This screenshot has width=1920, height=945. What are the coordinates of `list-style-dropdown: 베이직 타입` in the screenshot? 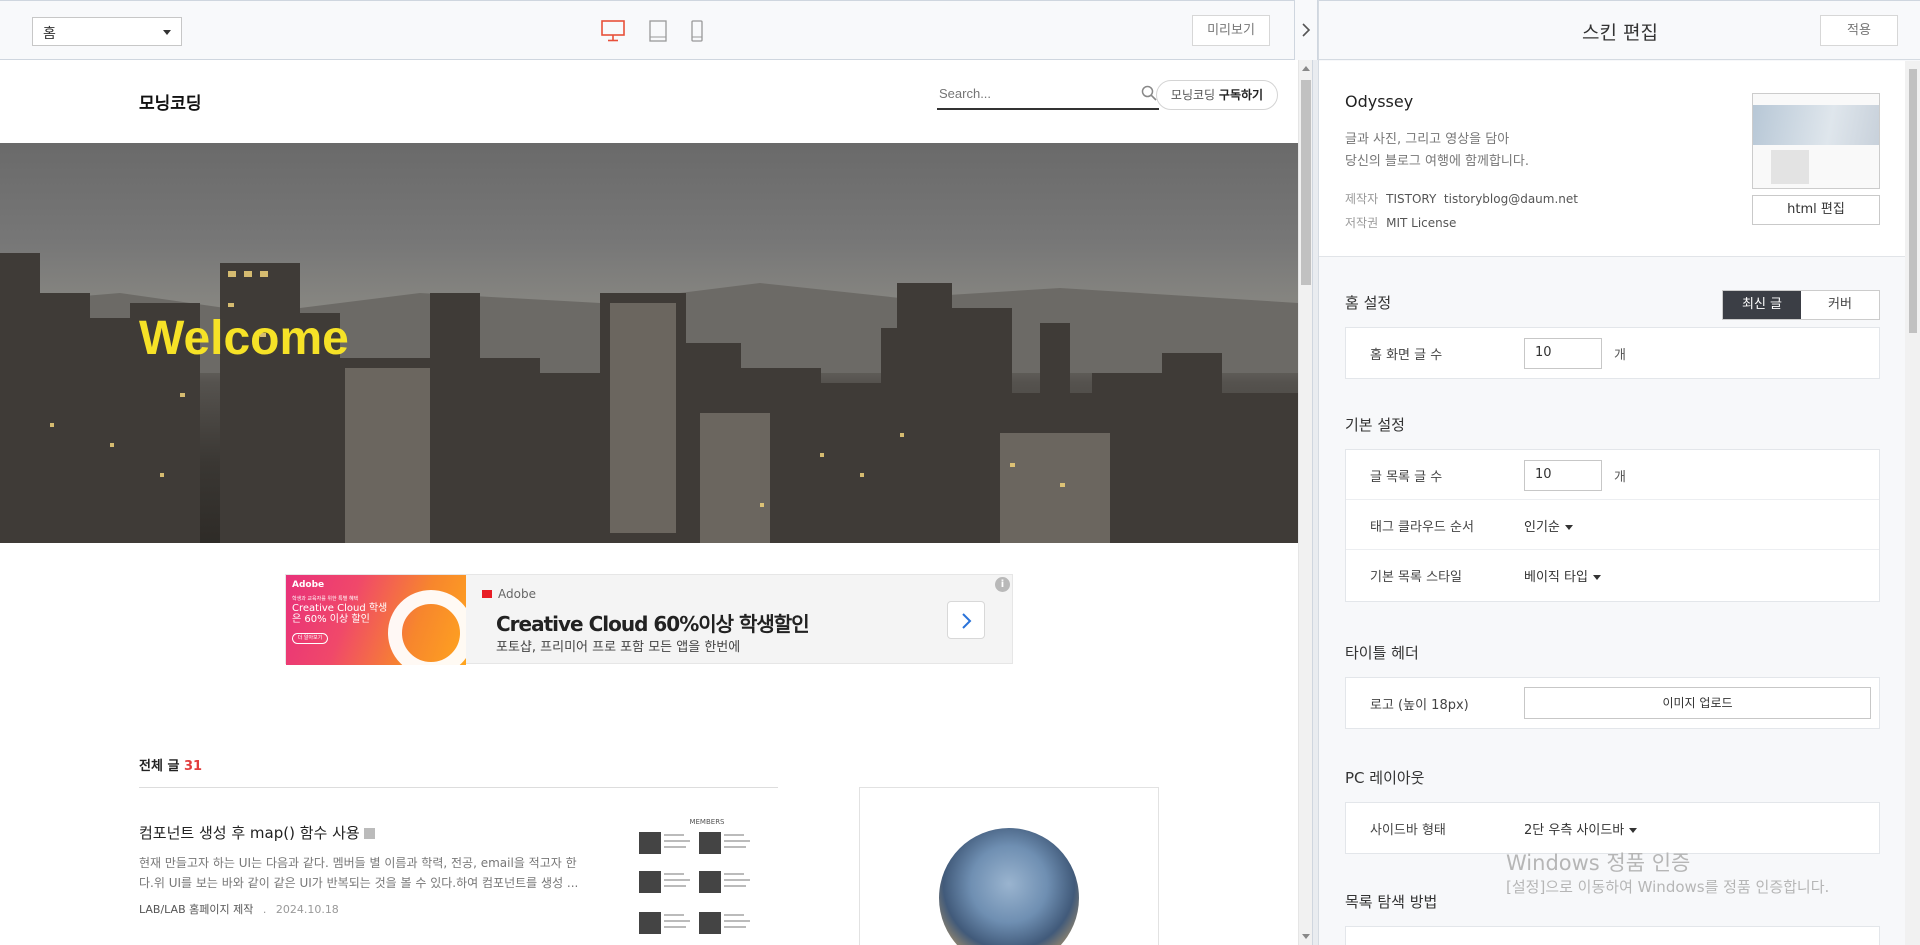 It's located at (1562, 575).